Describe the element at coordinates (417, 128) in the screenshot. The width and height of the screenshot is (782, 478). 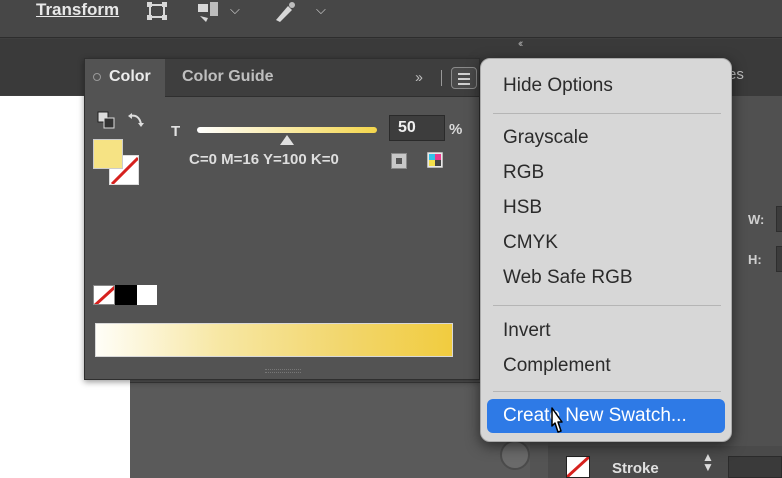
I see `tint-value-field: 50` at that location.